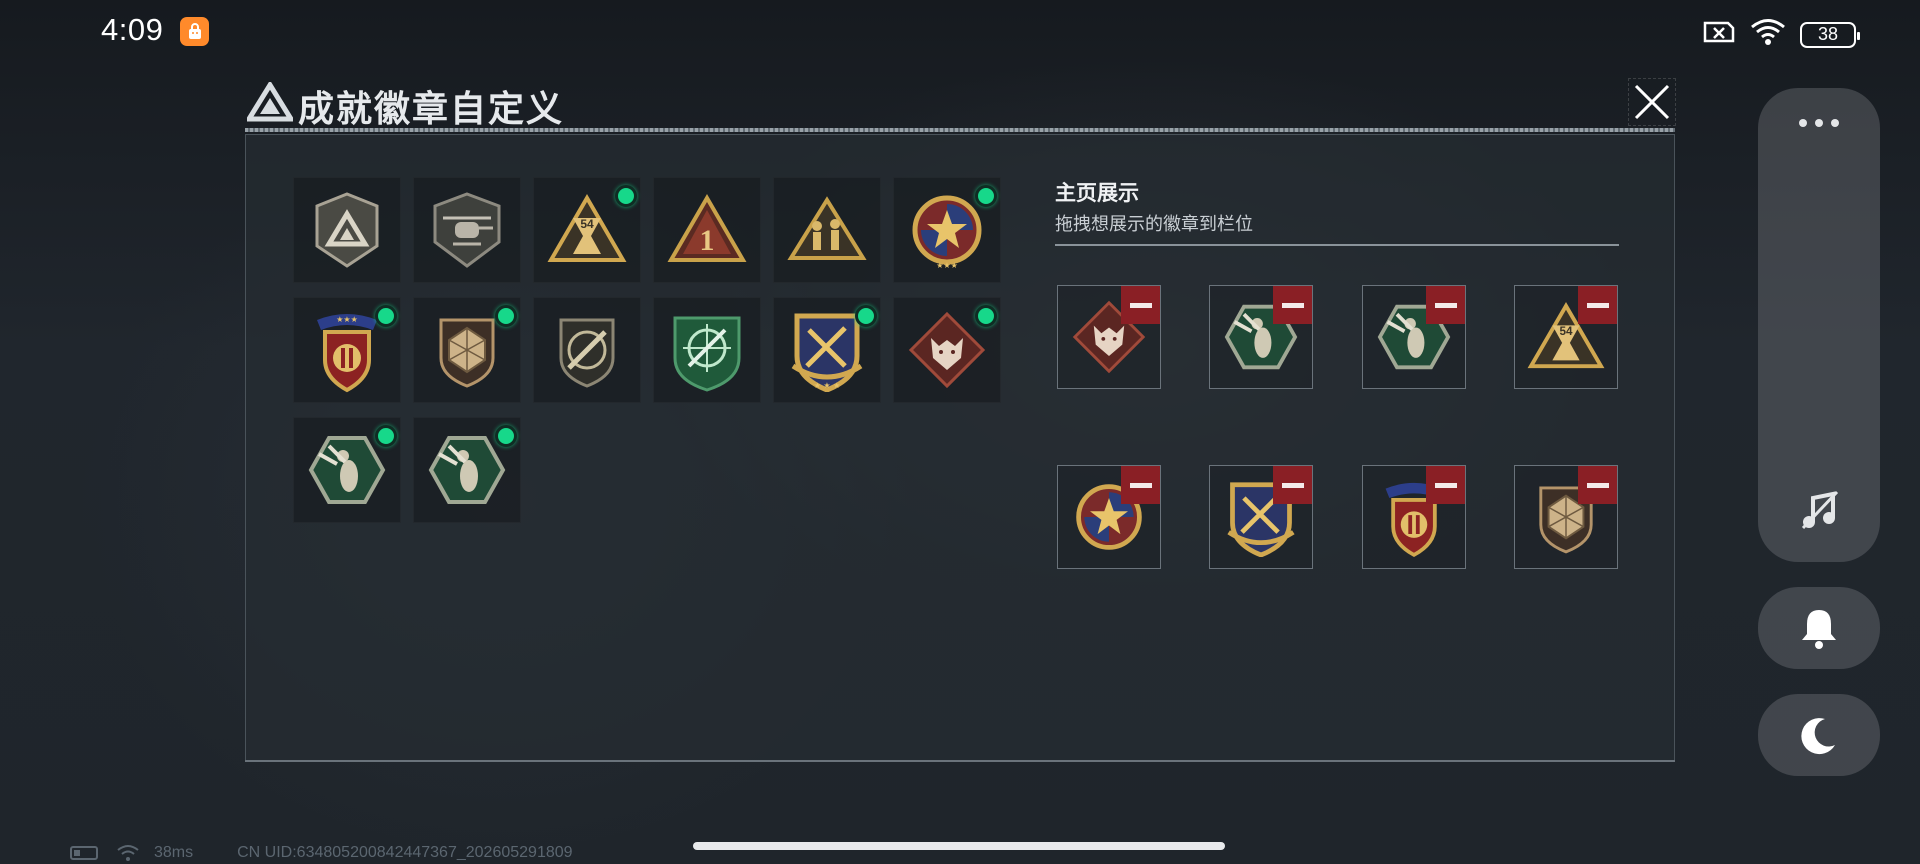  I want to click on uid-text: CN UID:634805200842447367_202605291809, so click(405, 852).